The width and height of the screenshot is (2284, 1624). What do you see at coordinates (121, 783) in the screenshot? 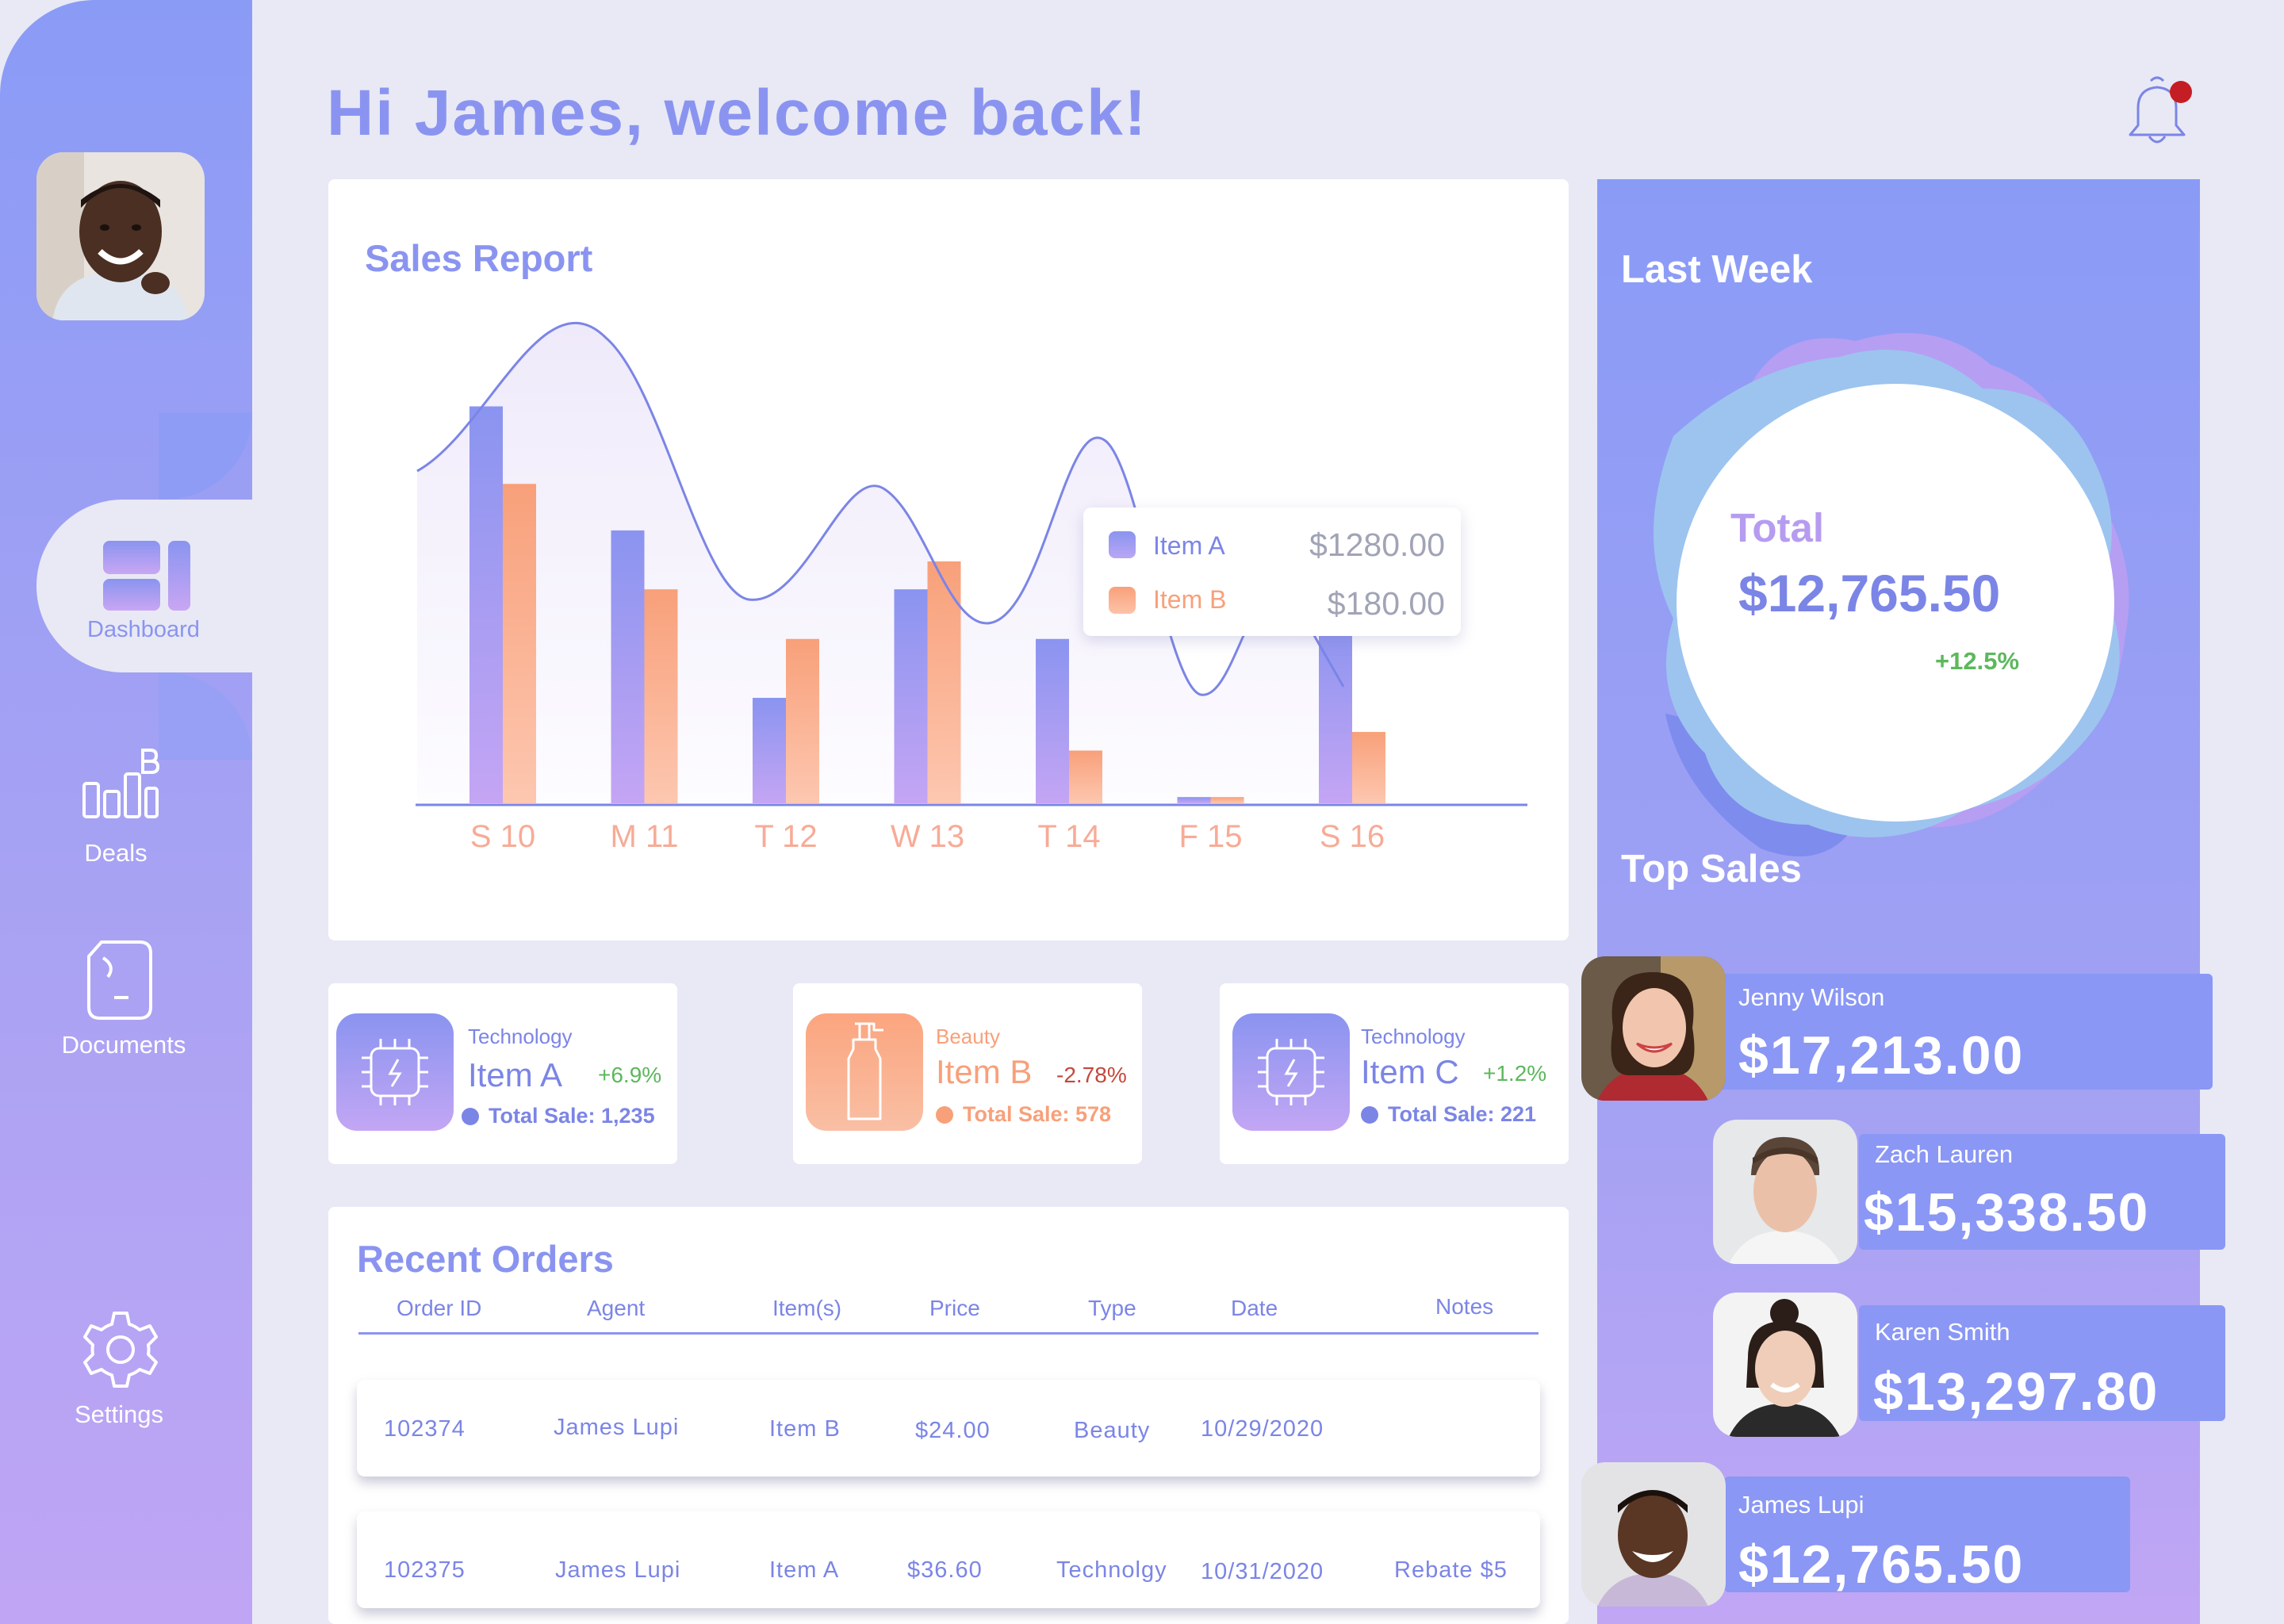
I see `deals-icon` at bounding box center [121, 783].